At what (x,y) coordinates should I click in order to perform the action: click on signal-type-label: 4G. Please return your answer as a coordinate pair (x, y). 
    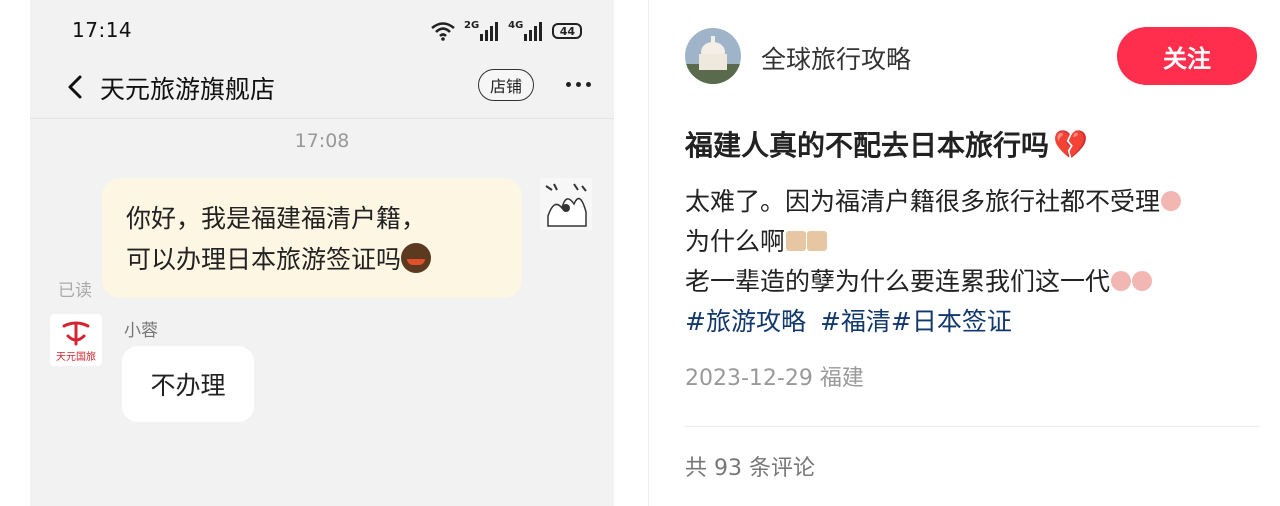
    Looking at the image, I should click on (516, 25).